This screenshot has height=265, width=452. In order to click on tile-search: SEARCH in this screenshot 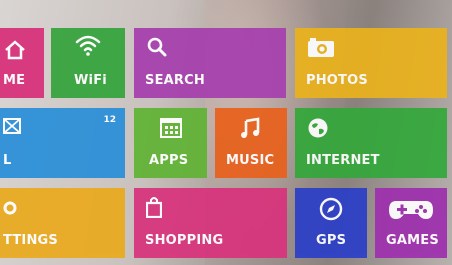, I will do `click(210, 63)`.